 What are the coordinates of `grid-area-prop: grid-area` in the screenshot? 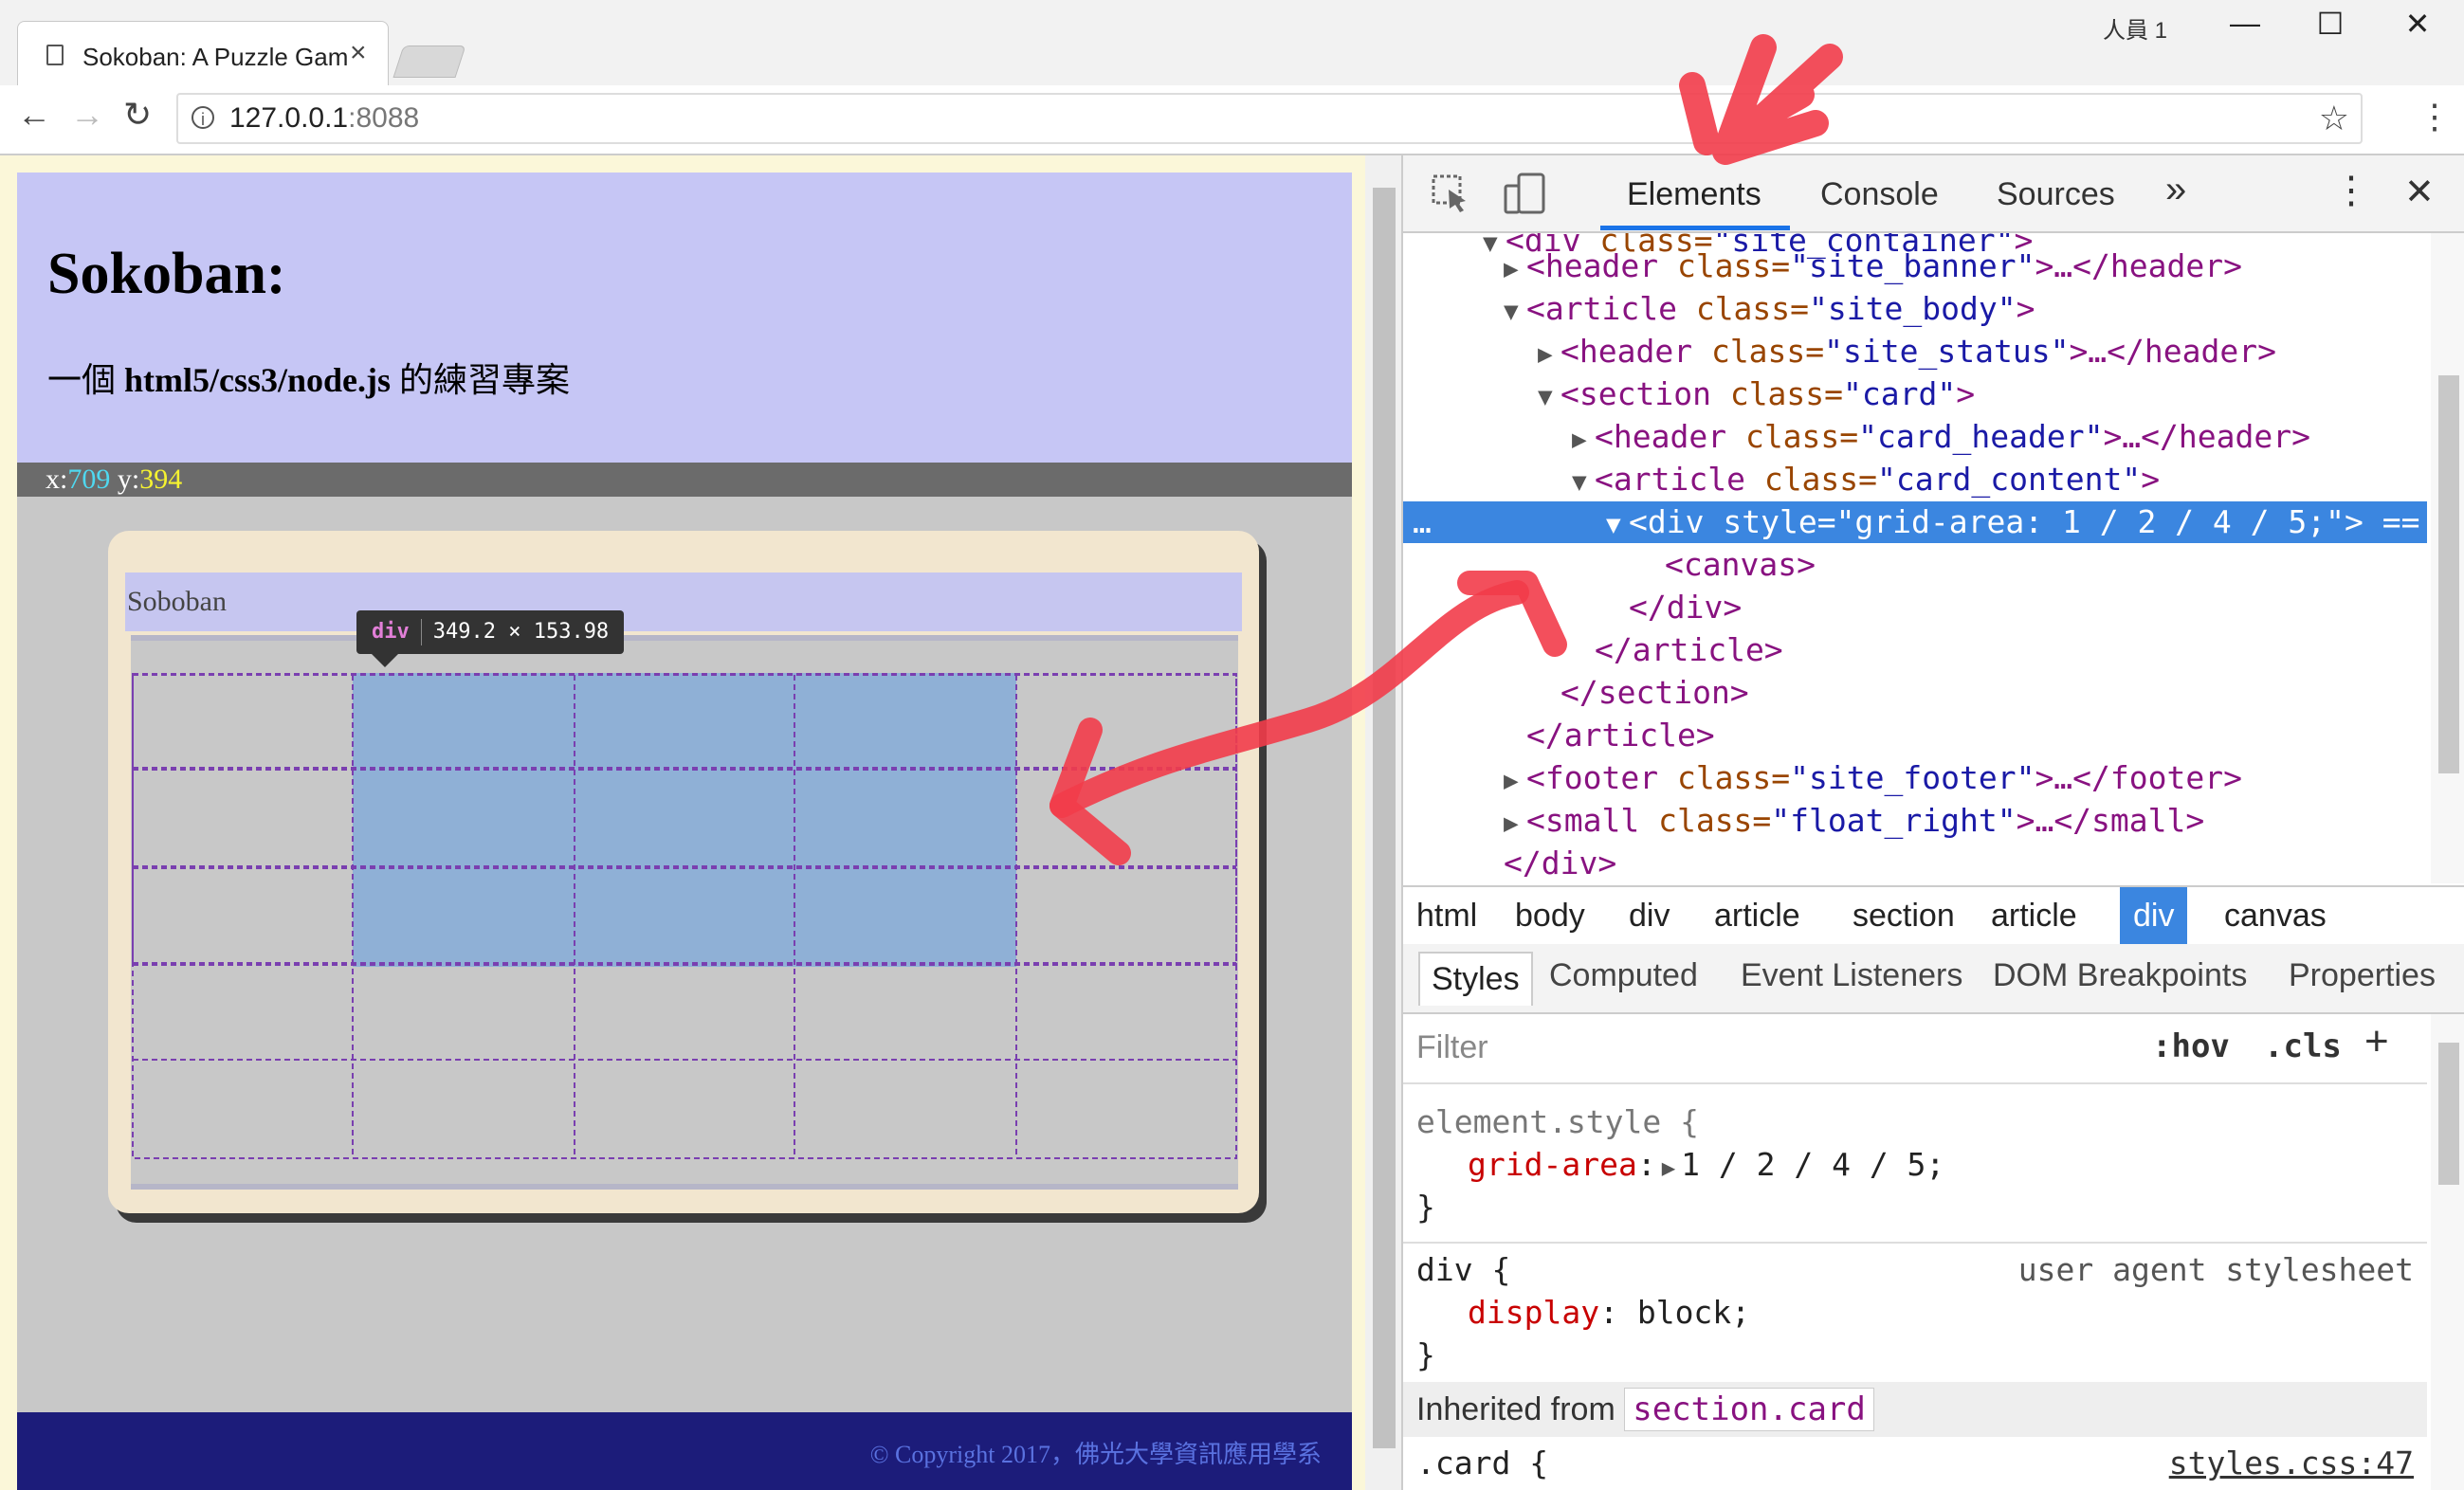 It's located at (1552, 1164).